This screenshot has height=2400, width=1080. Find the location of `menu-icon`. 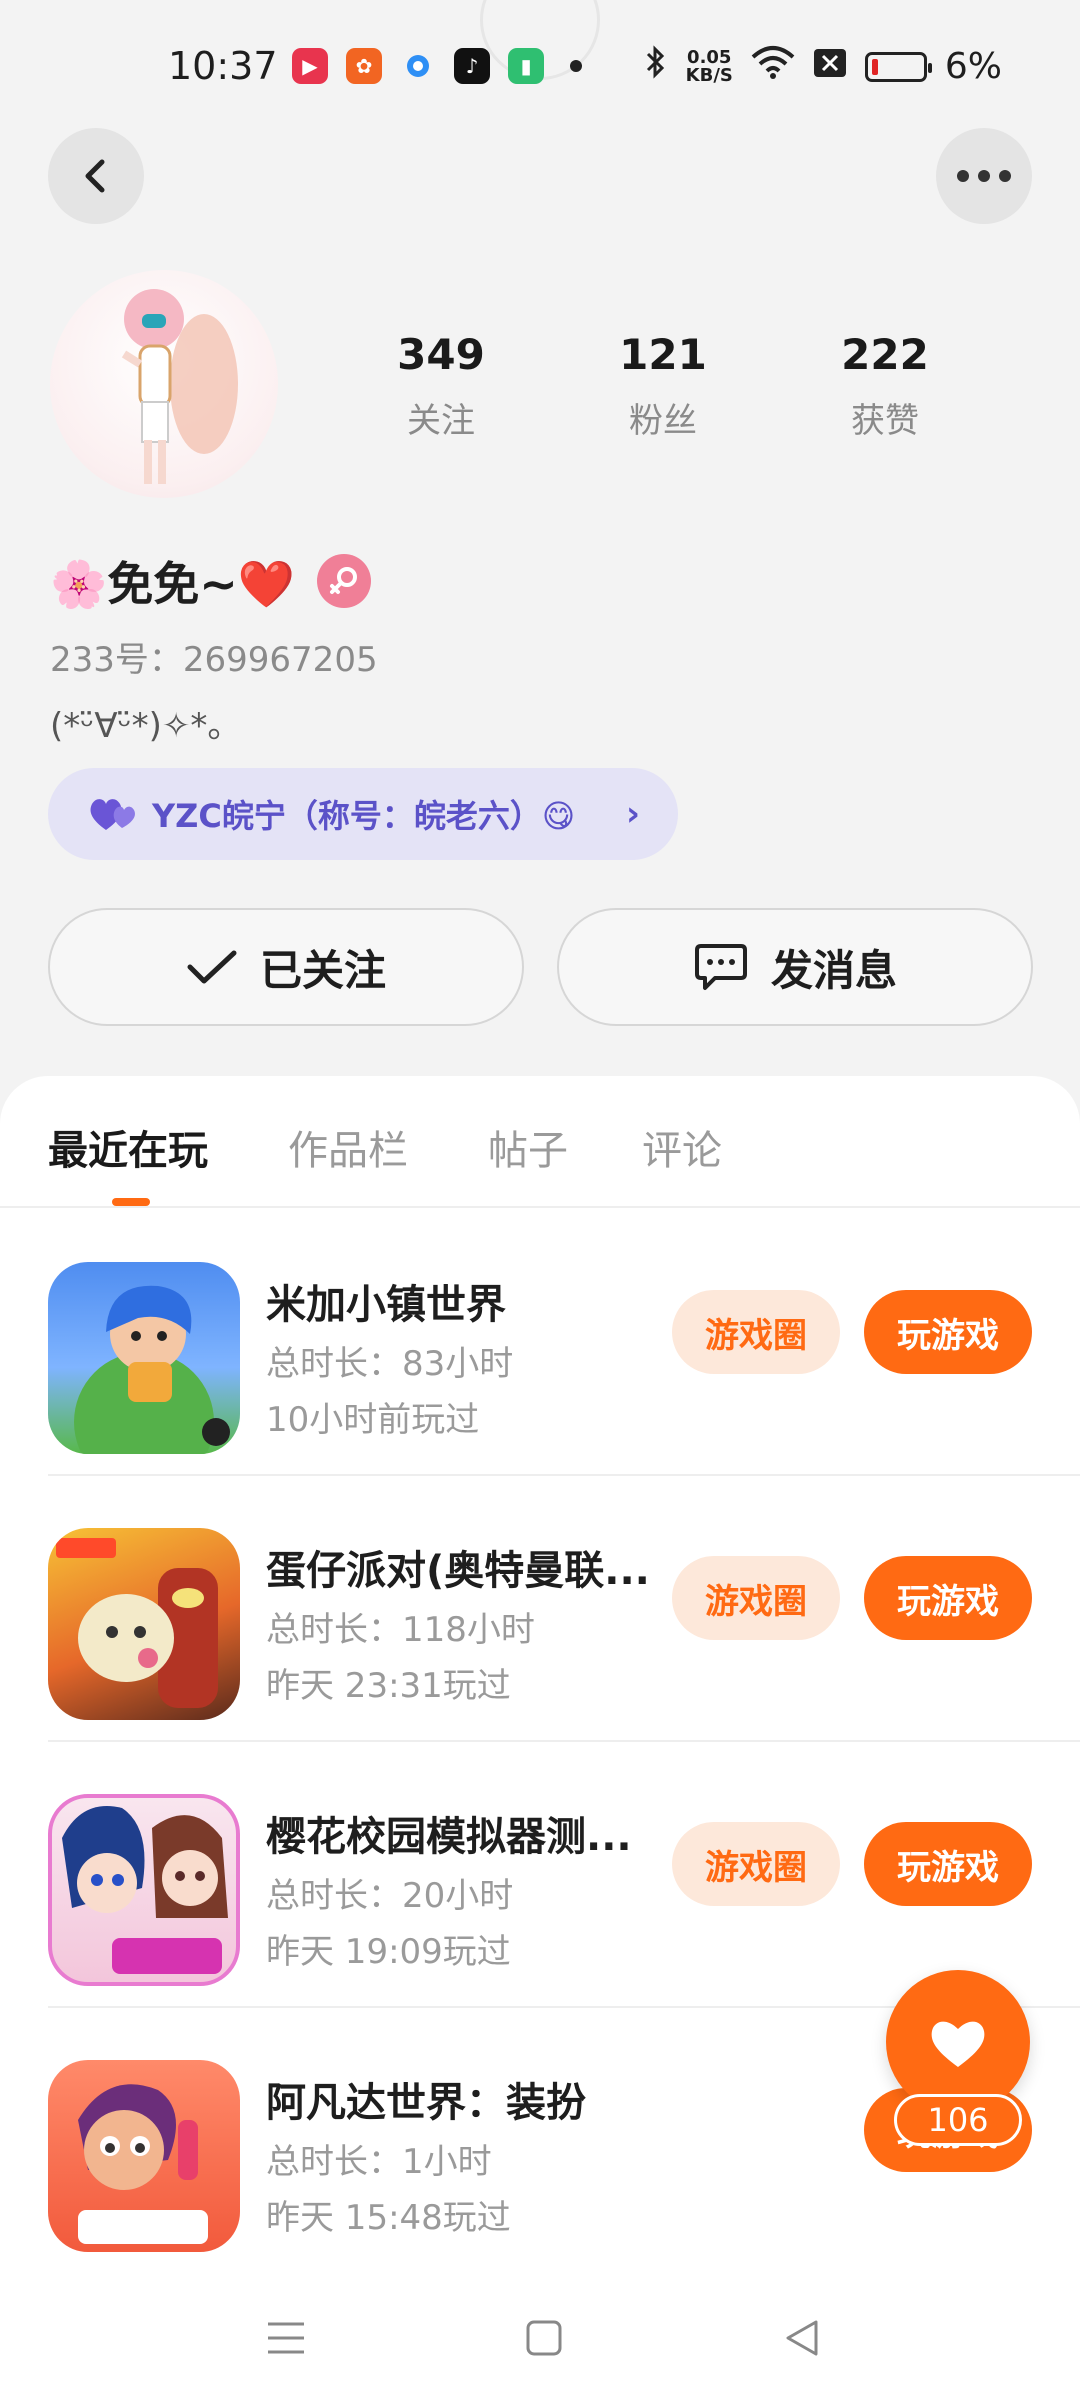

menu-icon is located at coordinates (286, 2338).